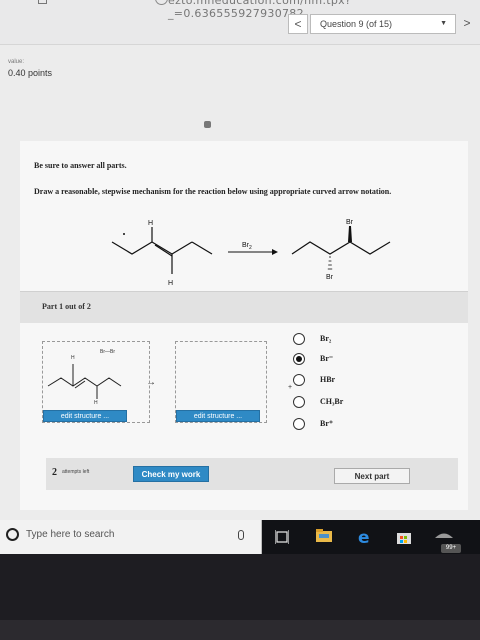 This screenshot has width=480, height=640. I want to click on reaction-scheme: H H Br2 Br Br, so click(251, 253).